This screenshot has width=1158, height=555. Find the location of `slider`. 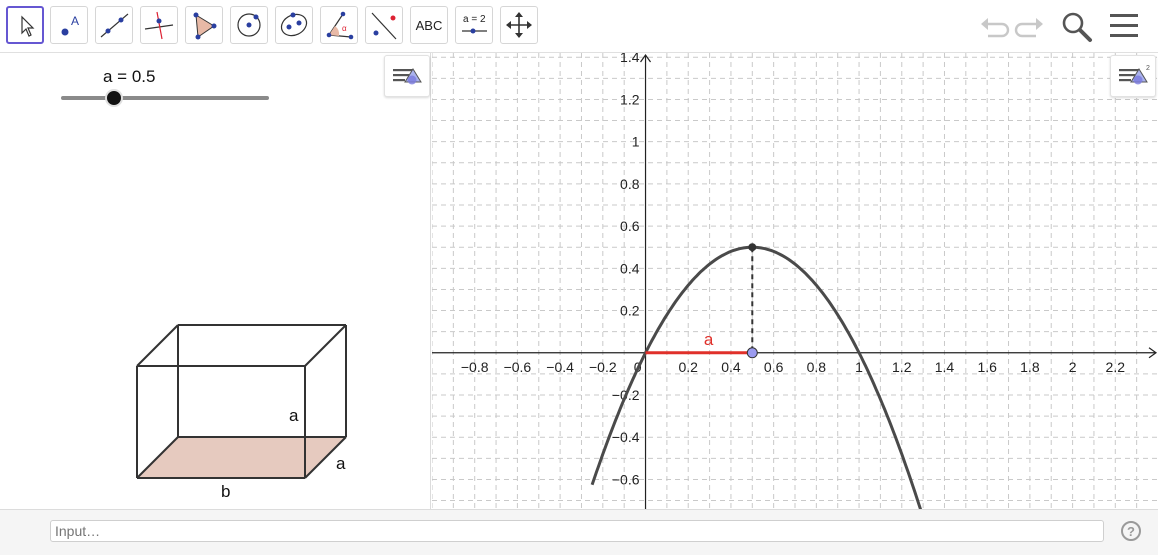

slider is located at coordinates (165, 98).